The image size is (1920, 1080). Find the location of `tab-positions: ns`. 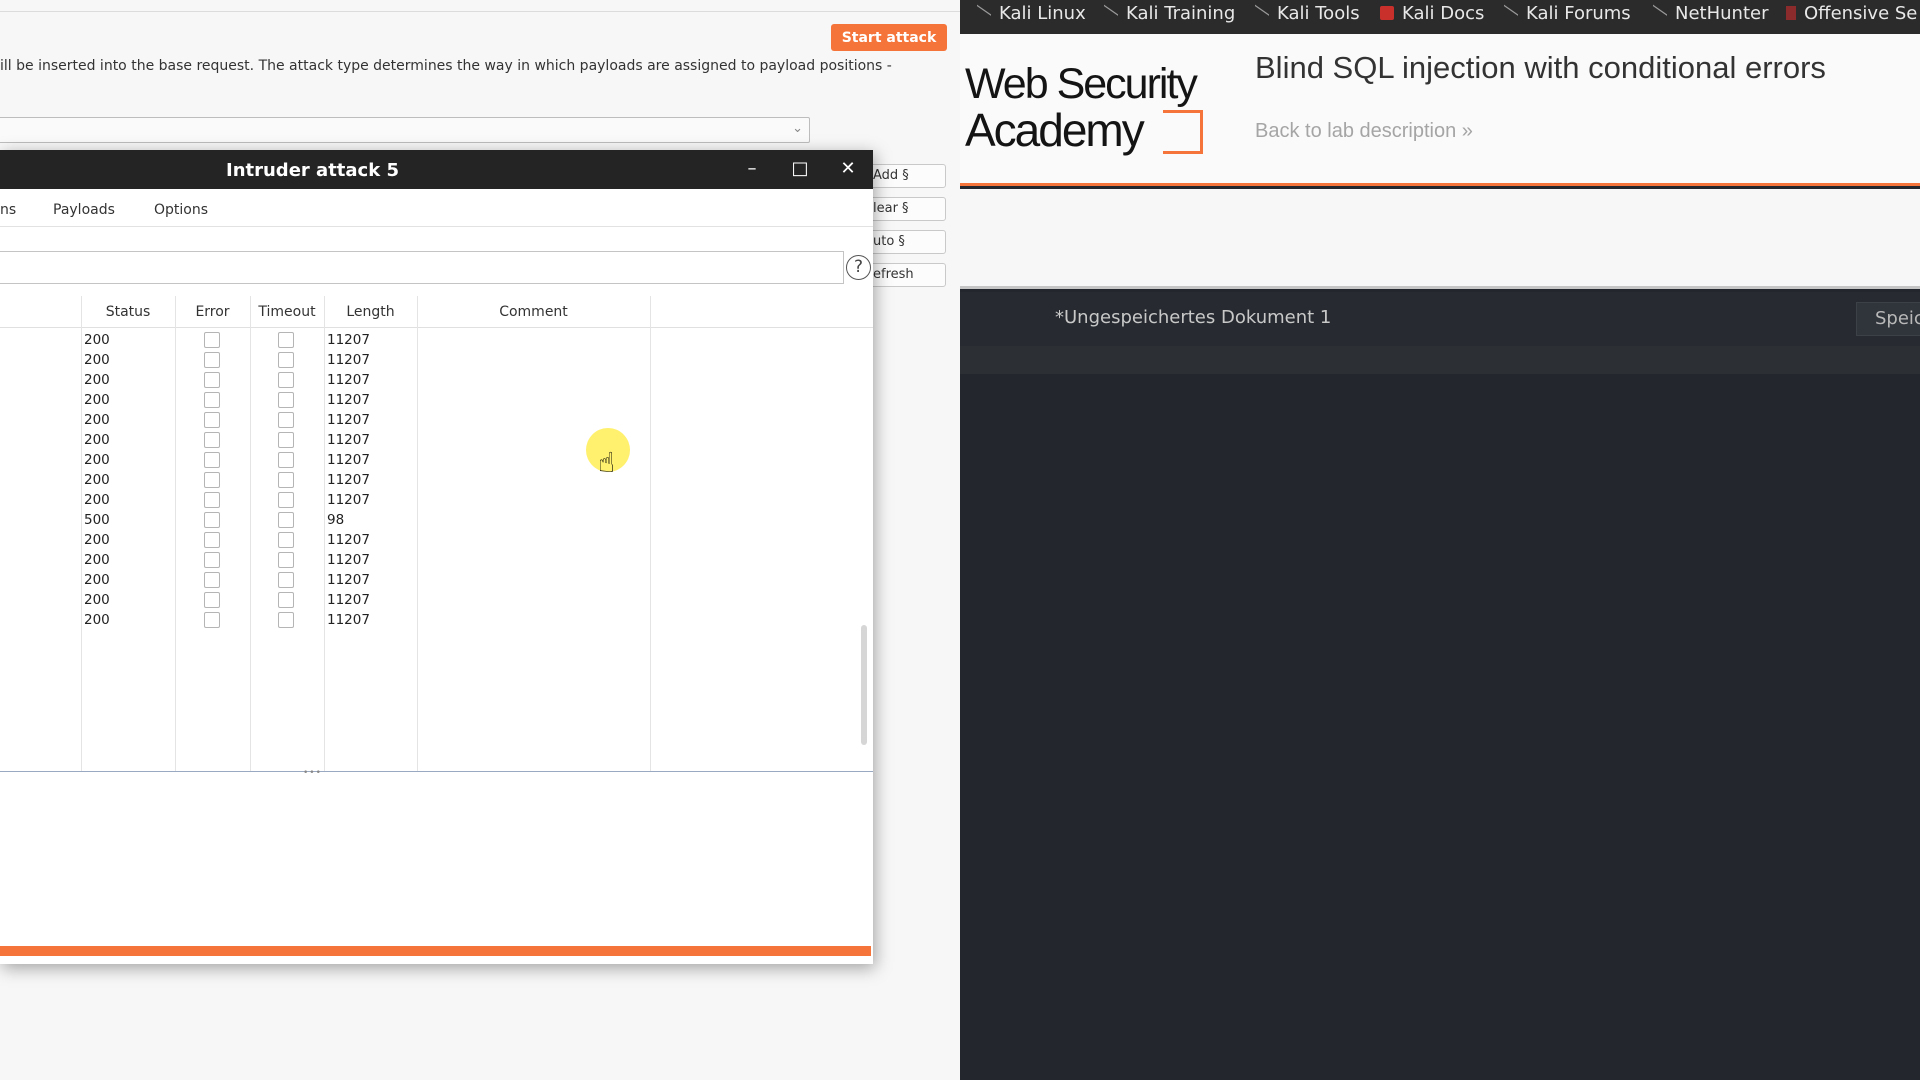

tab-positions: ns is located at coordinates (8, 210).